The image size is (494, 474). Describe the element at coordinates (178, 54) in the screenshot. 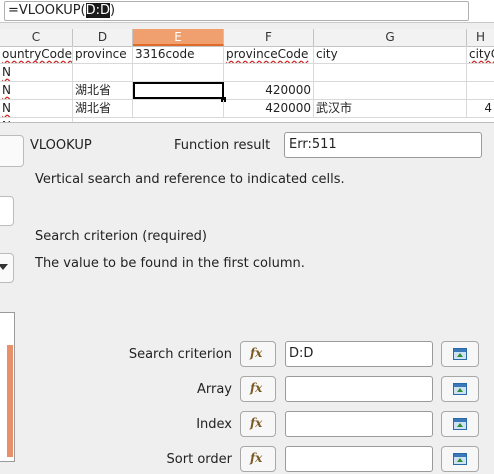

I see `cell-e1: 3316code` at that location.